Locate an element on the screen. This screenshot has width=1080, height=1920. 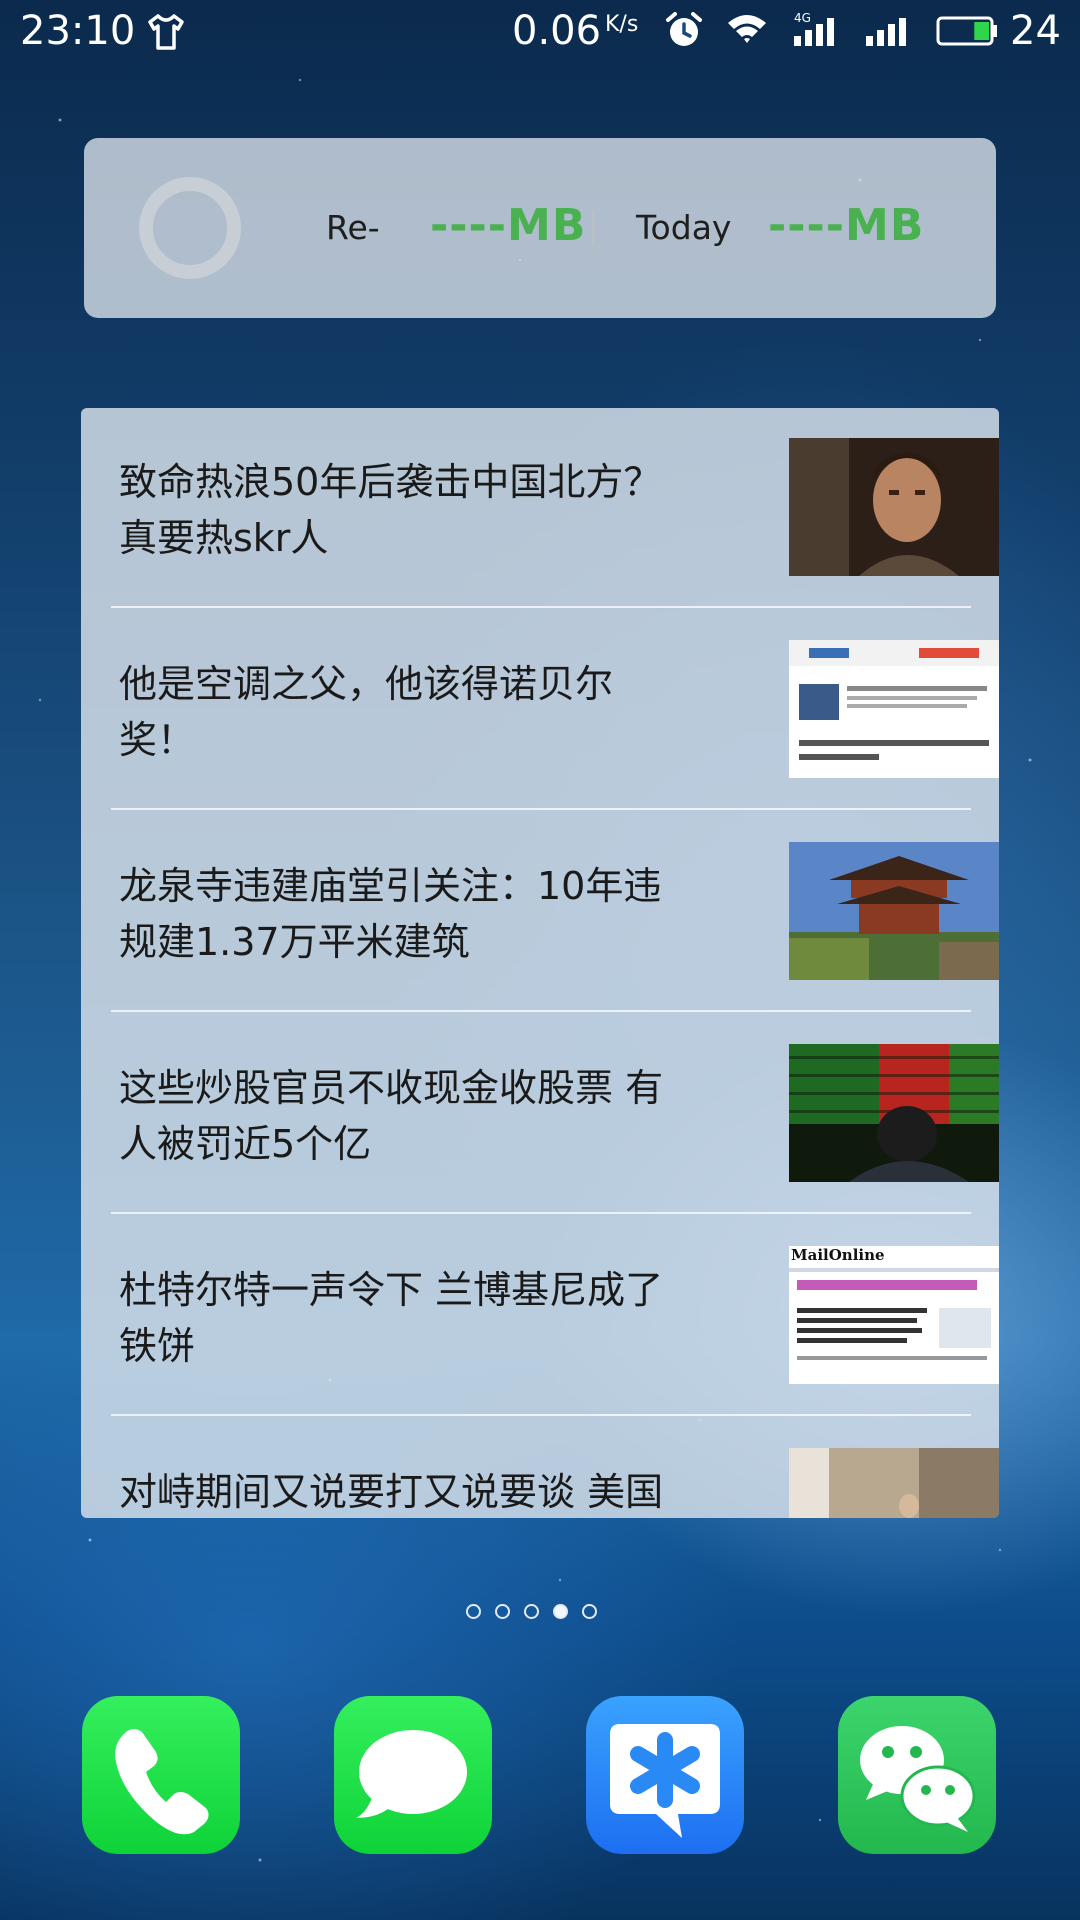
today-label: Today is located at coordinates (684, 227).